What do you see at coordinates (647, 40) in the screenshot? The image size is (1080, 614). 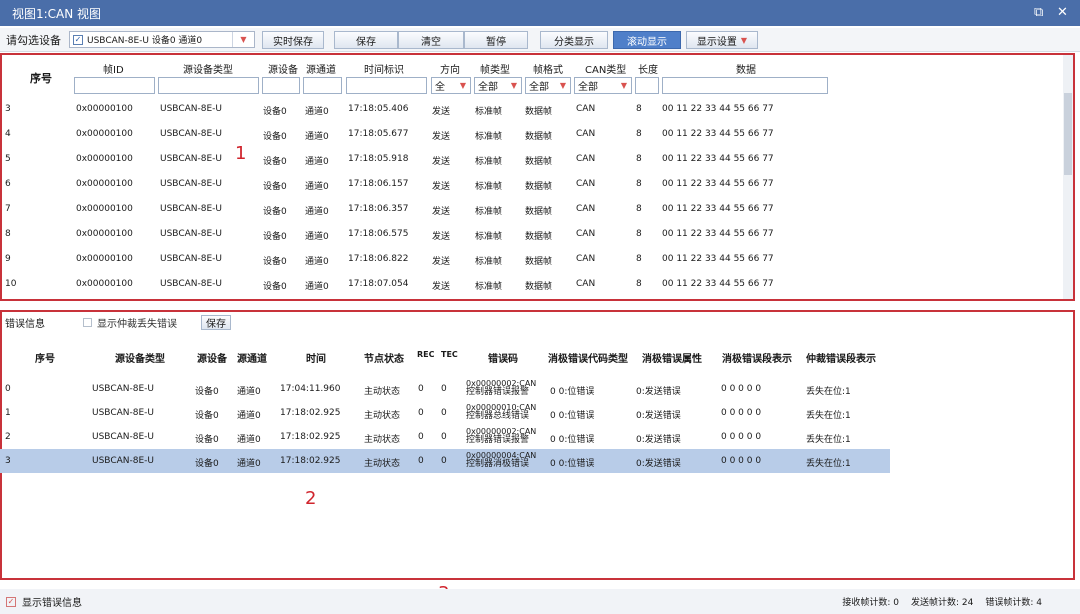 I see `scroll-display-button: 滚动显示` at bounding box center [647, 40].